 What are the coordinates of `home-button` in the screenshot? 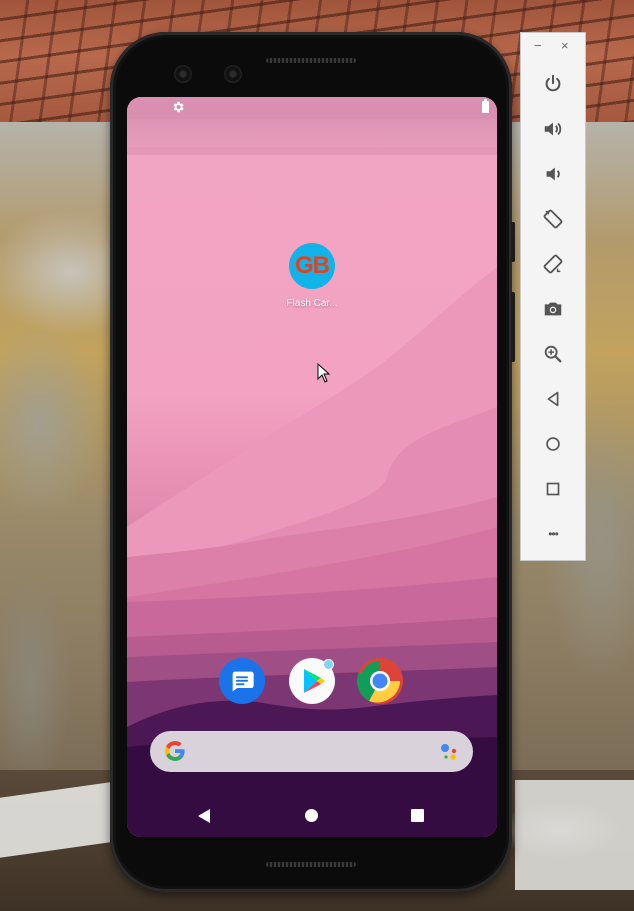 It's located at (553, 444).